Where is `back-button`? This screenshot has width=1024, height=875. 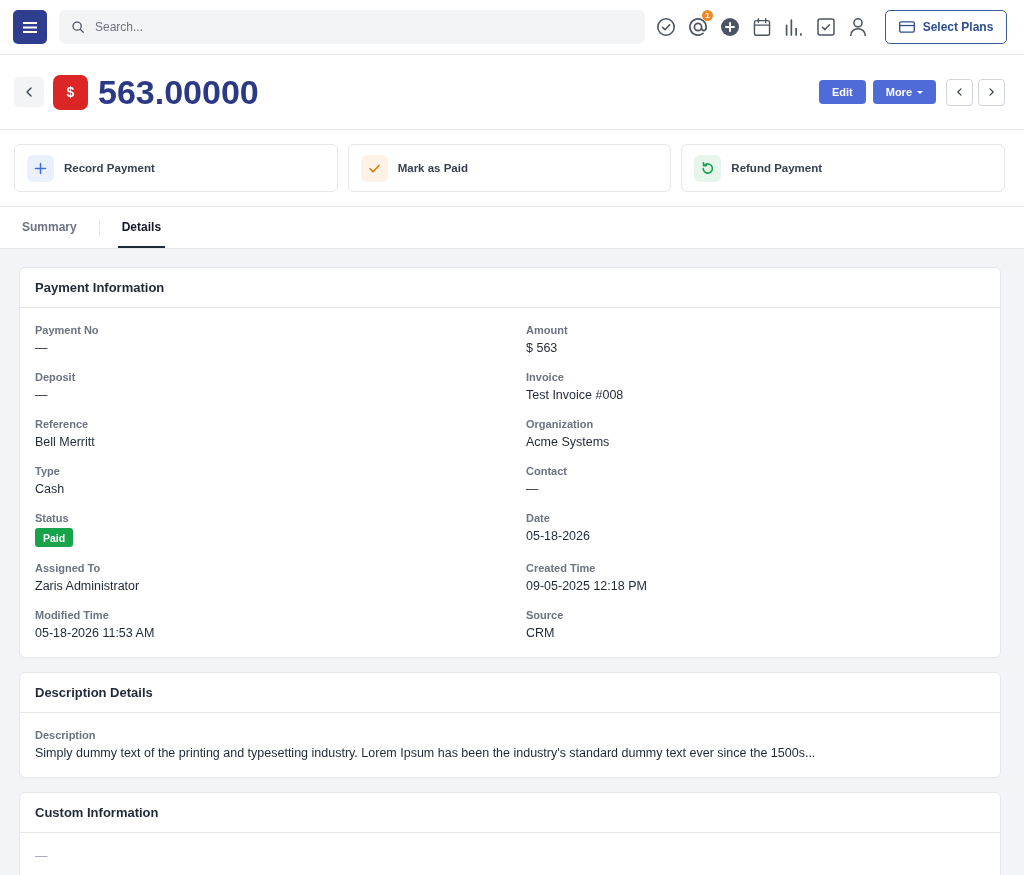 back-button is located at coordinates (29, 92).